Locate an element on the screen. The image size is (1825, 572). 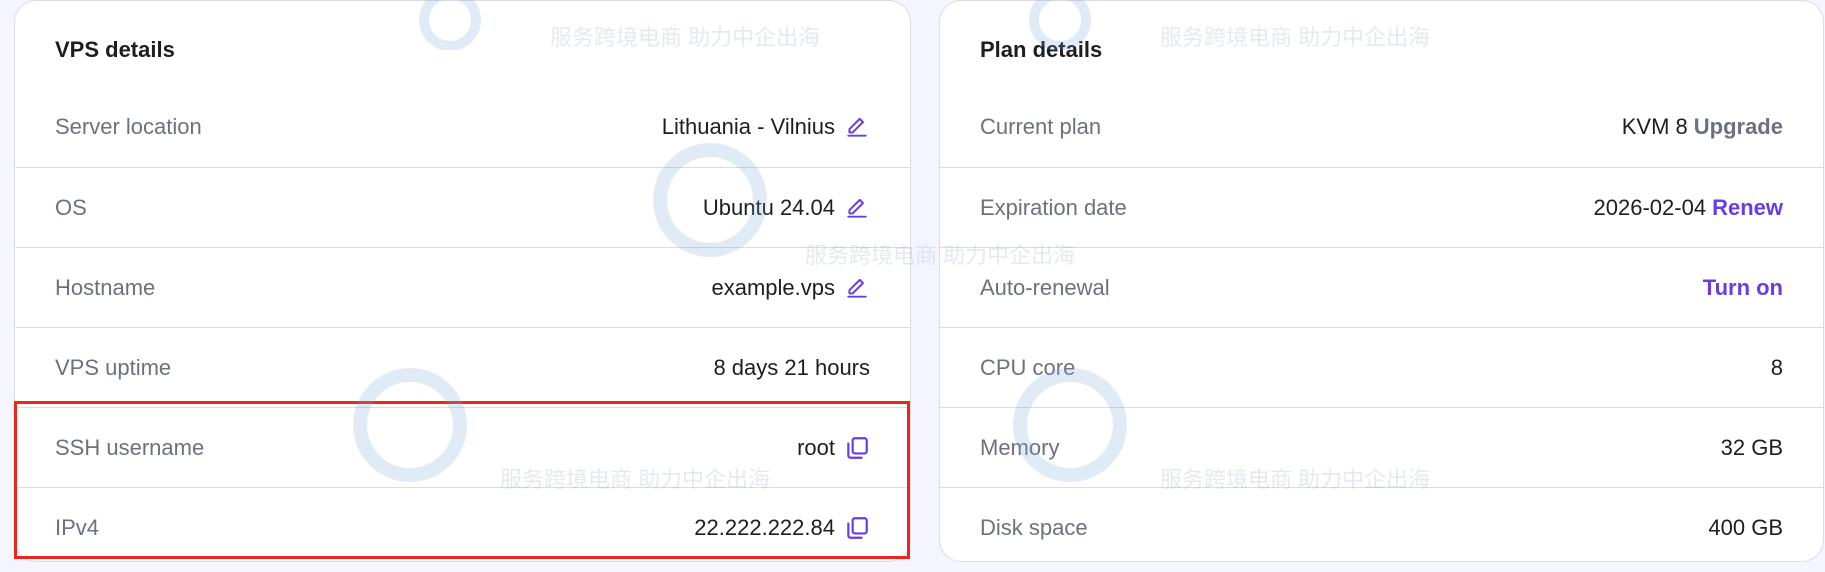
ssh-username-value: root is located at coordinates (816, 447).